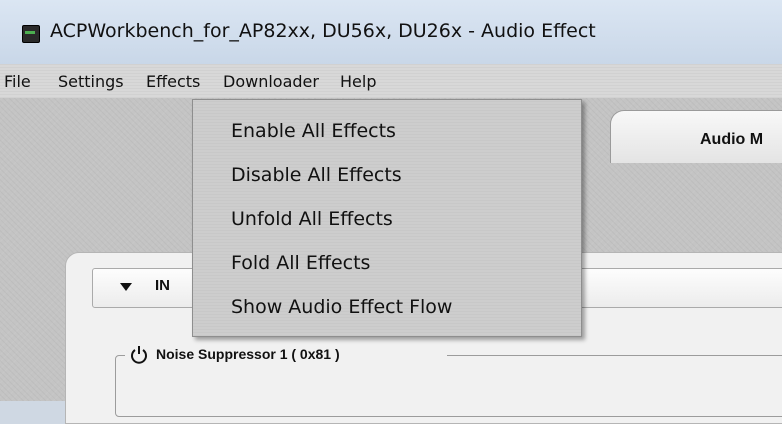 The height and width of the screenshot is (424, 782). What do you see at coordinates (391, 81) in the screenshot?
I see `menu-bar: File Settings Effects Downloader Help` at bounding box center [391, 81].